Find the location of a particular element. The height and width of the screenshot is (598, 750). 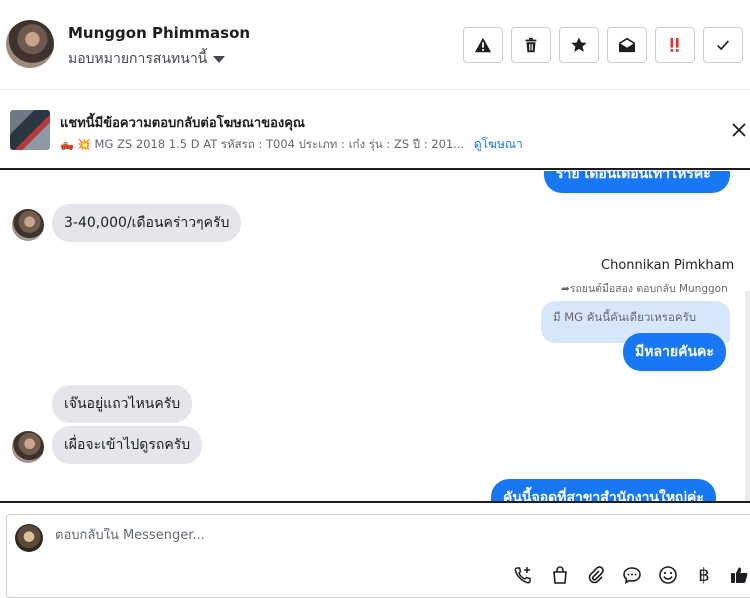

incoming-message: เจ๊นอยู่แถวไหนครับ is located at coordinates (122, 404).